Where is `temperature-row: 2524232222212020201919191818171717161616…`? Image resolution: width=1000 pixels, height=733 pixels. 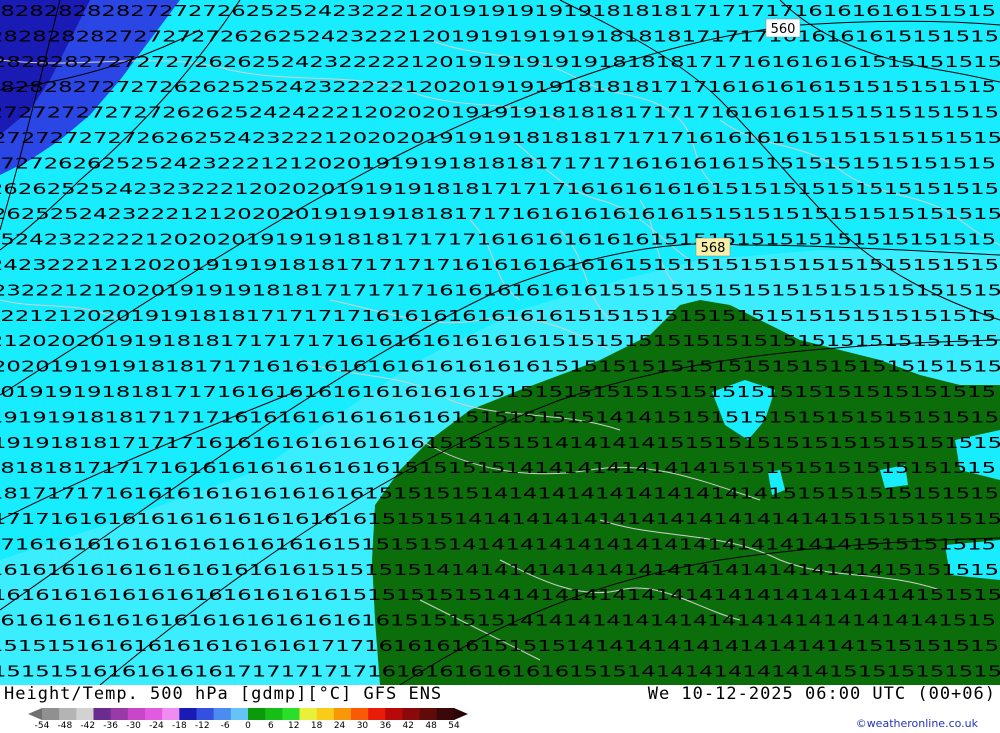 temperature-row: 2524232222212020201919191818171717161616… is located at coordinates (498, 240).